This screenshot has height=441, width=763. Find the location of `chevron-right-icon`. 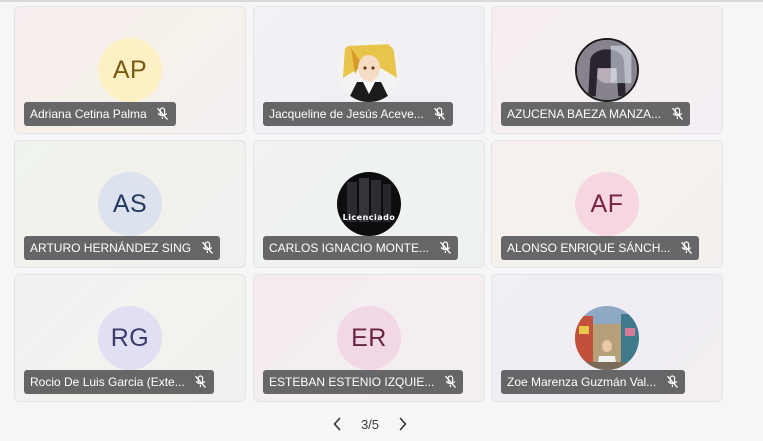

chevron-right-icon is located at coordinates (403, 424).